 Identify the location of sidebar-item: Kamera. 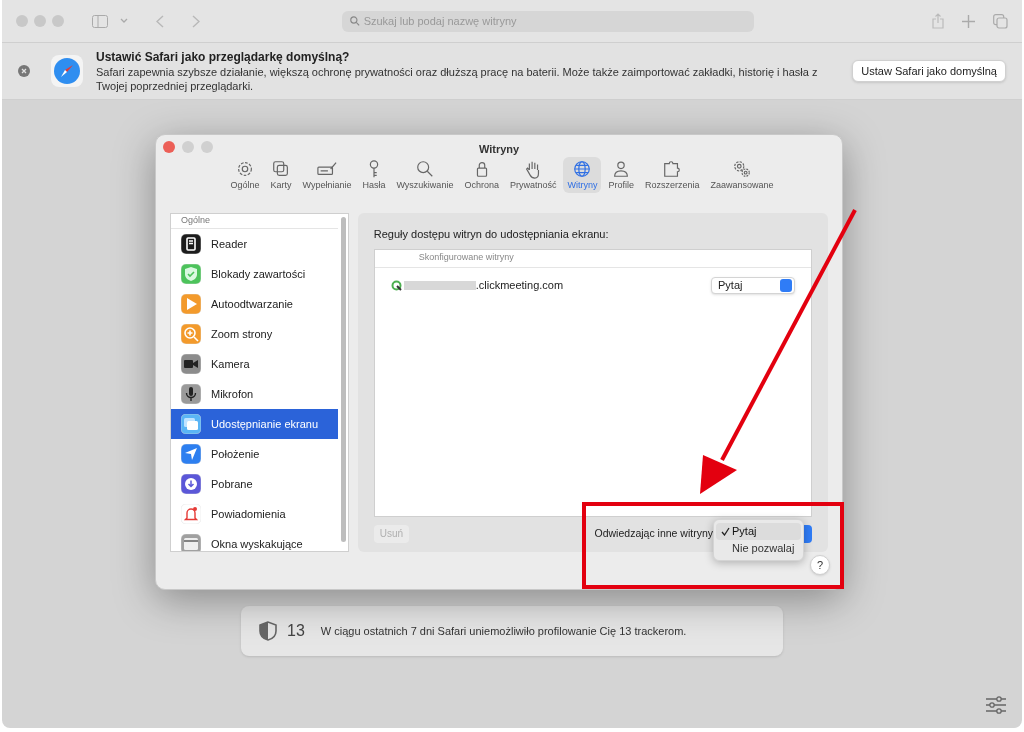
(254, 364).